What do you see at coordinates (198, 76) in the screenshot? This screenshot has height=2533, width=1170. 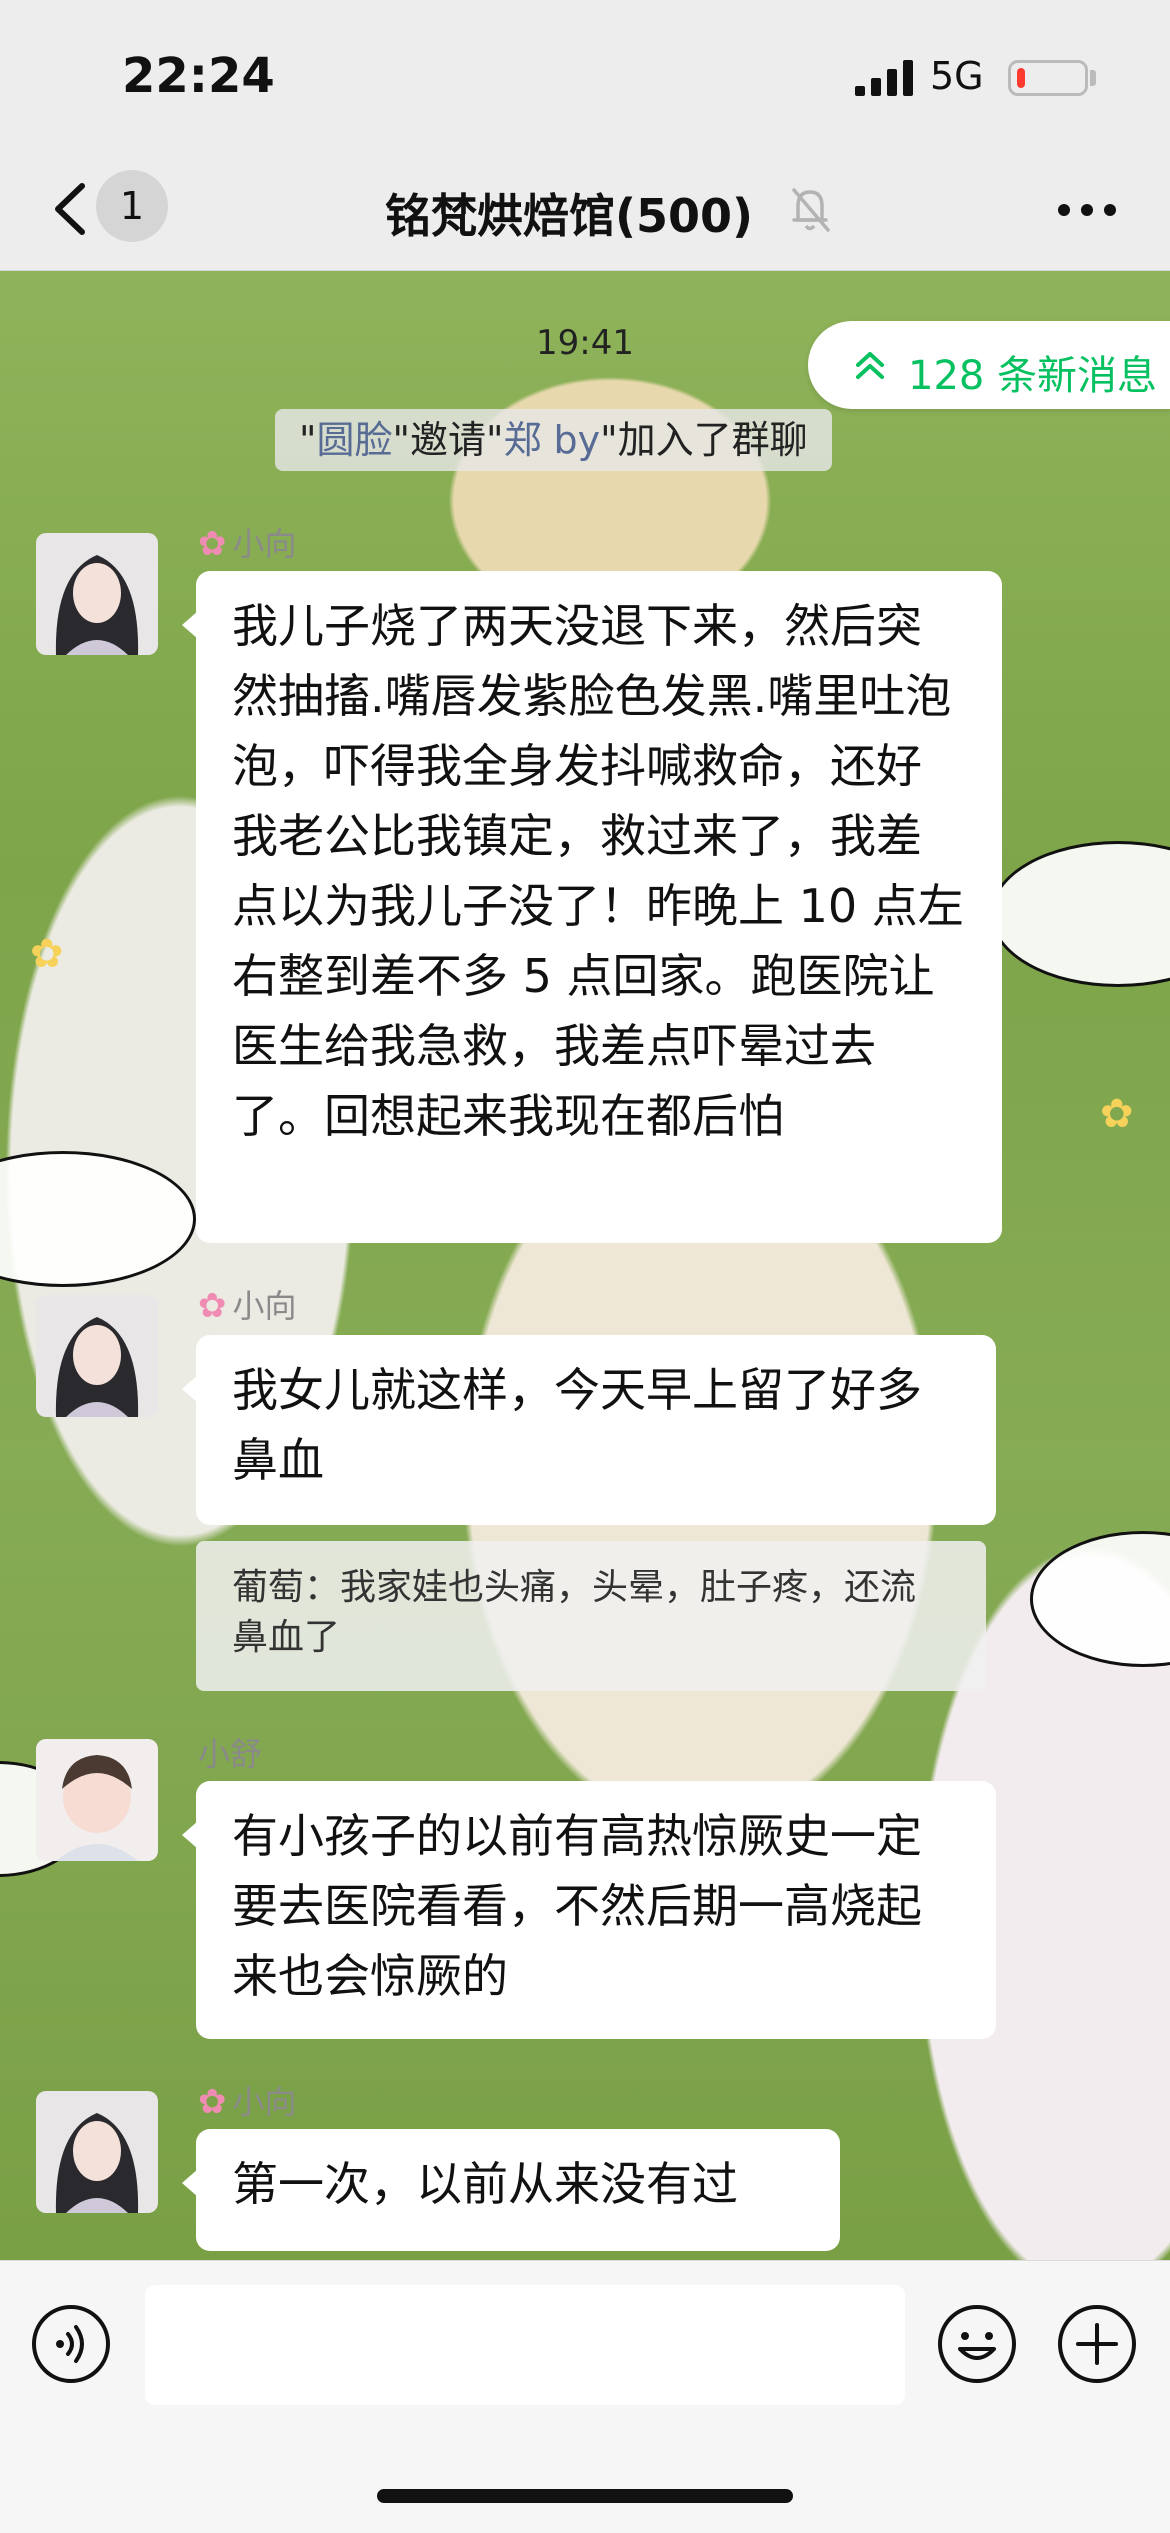 I see `status-time: 22:24` at bounding box center [198, 76].